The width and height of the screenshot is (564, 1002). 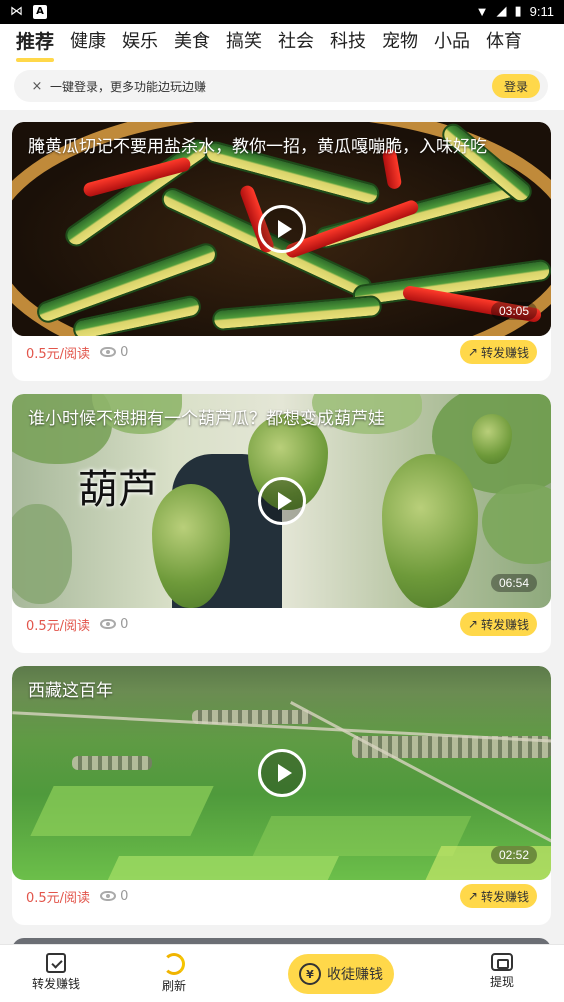 I want to click on video-duration: 06:54, so click(x=513, y=583).